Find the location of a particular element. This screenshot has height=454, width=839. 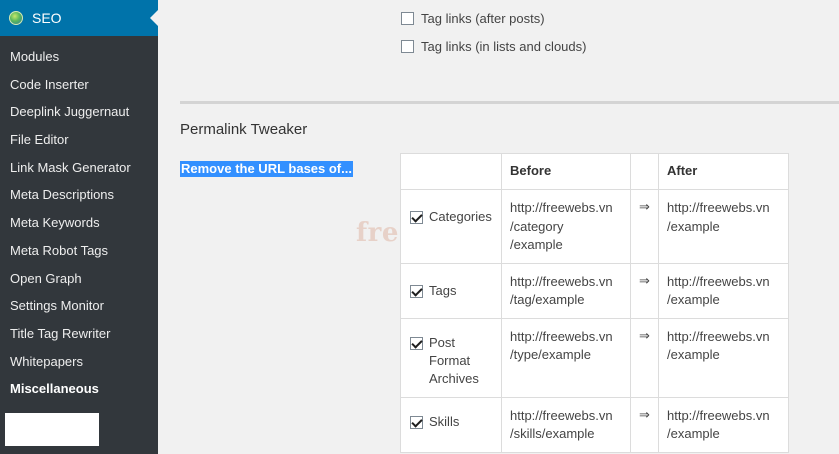

type-label: Post Format Archives is located at coordinates (454, 361).